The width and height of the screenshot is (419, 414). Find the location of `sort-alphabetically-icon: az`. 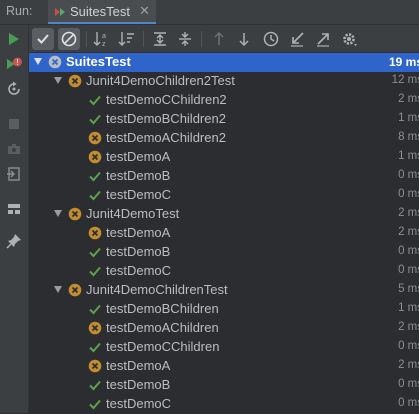

sort-alphabetically-icon: az is located at coordinates (102, 39).